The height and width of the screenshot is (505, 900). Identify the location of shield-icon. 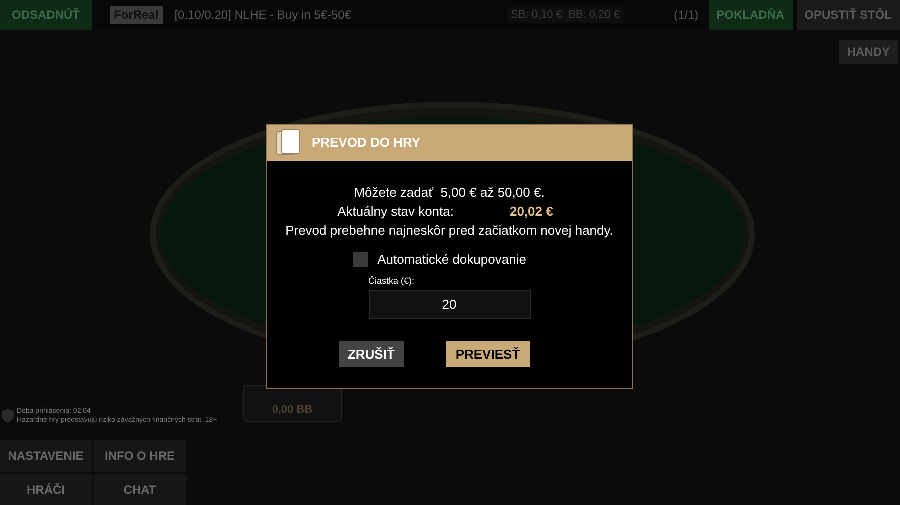
(8, 416).